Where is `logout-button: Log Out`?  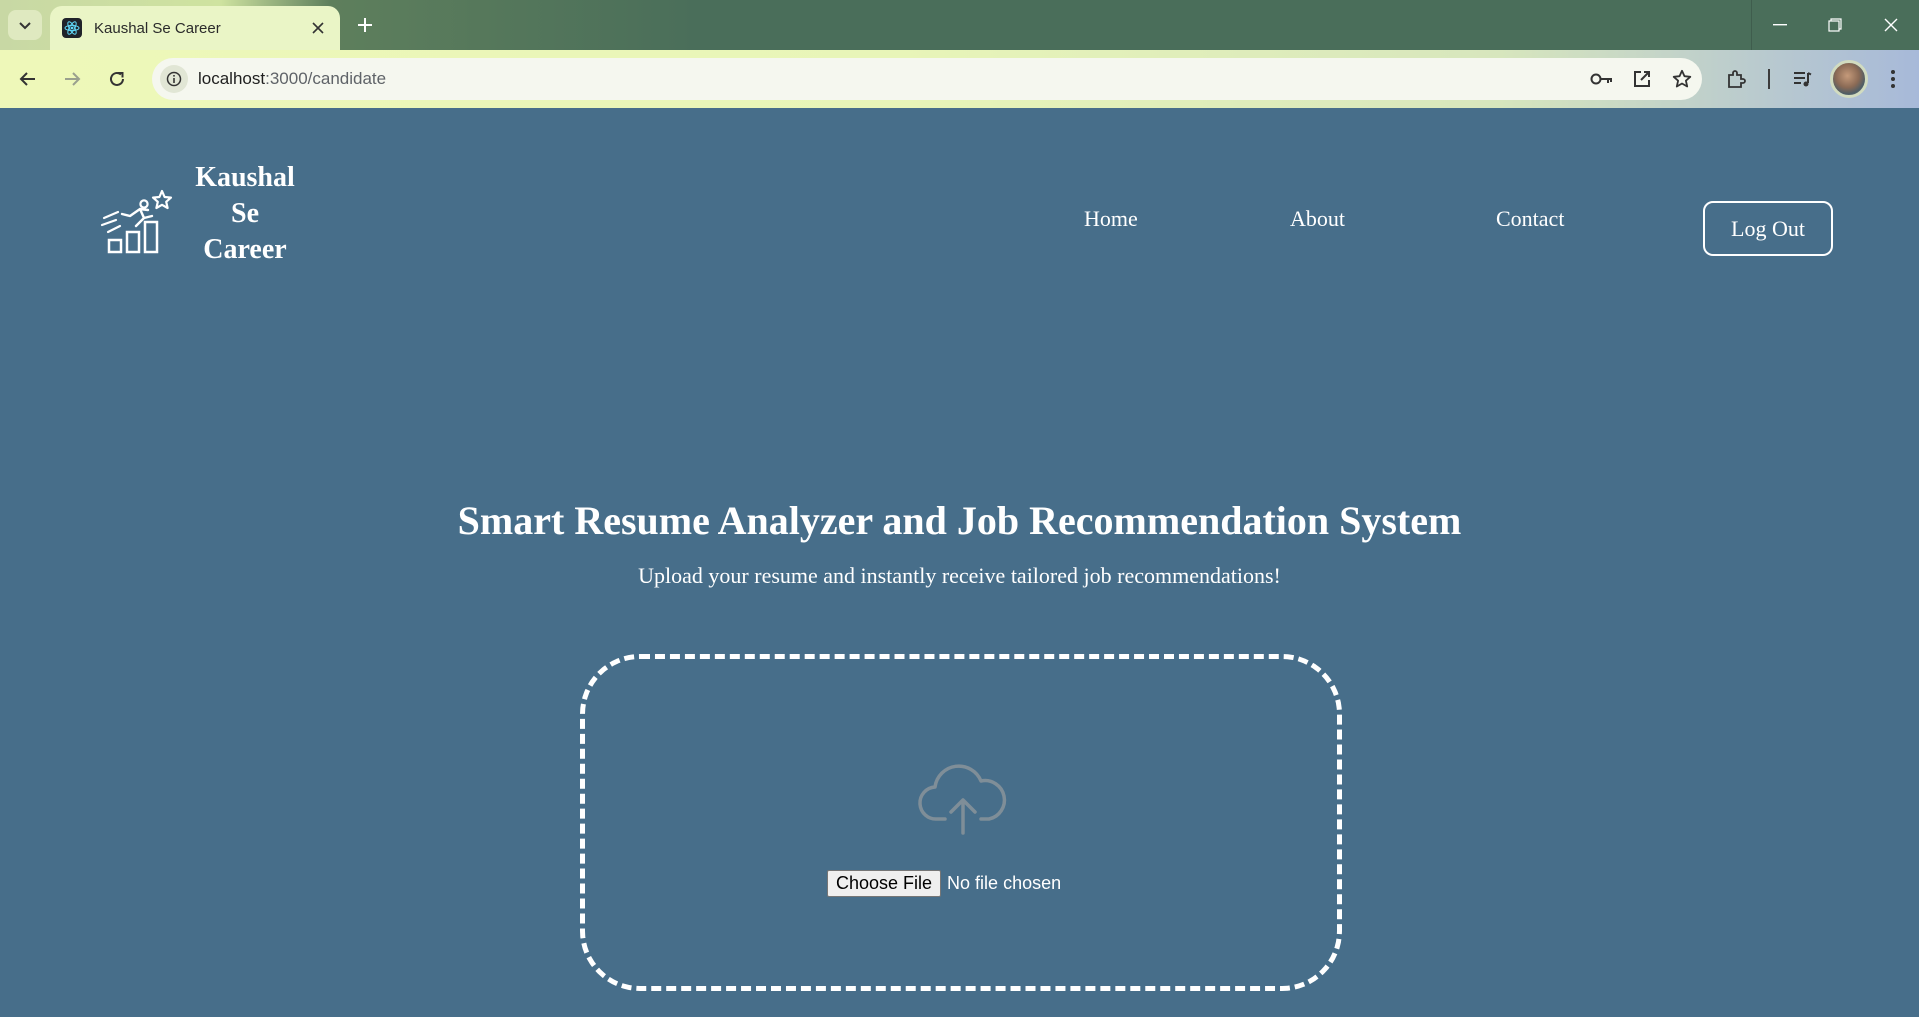
logout-button: Log Out is located at coordinates (1768, 228).